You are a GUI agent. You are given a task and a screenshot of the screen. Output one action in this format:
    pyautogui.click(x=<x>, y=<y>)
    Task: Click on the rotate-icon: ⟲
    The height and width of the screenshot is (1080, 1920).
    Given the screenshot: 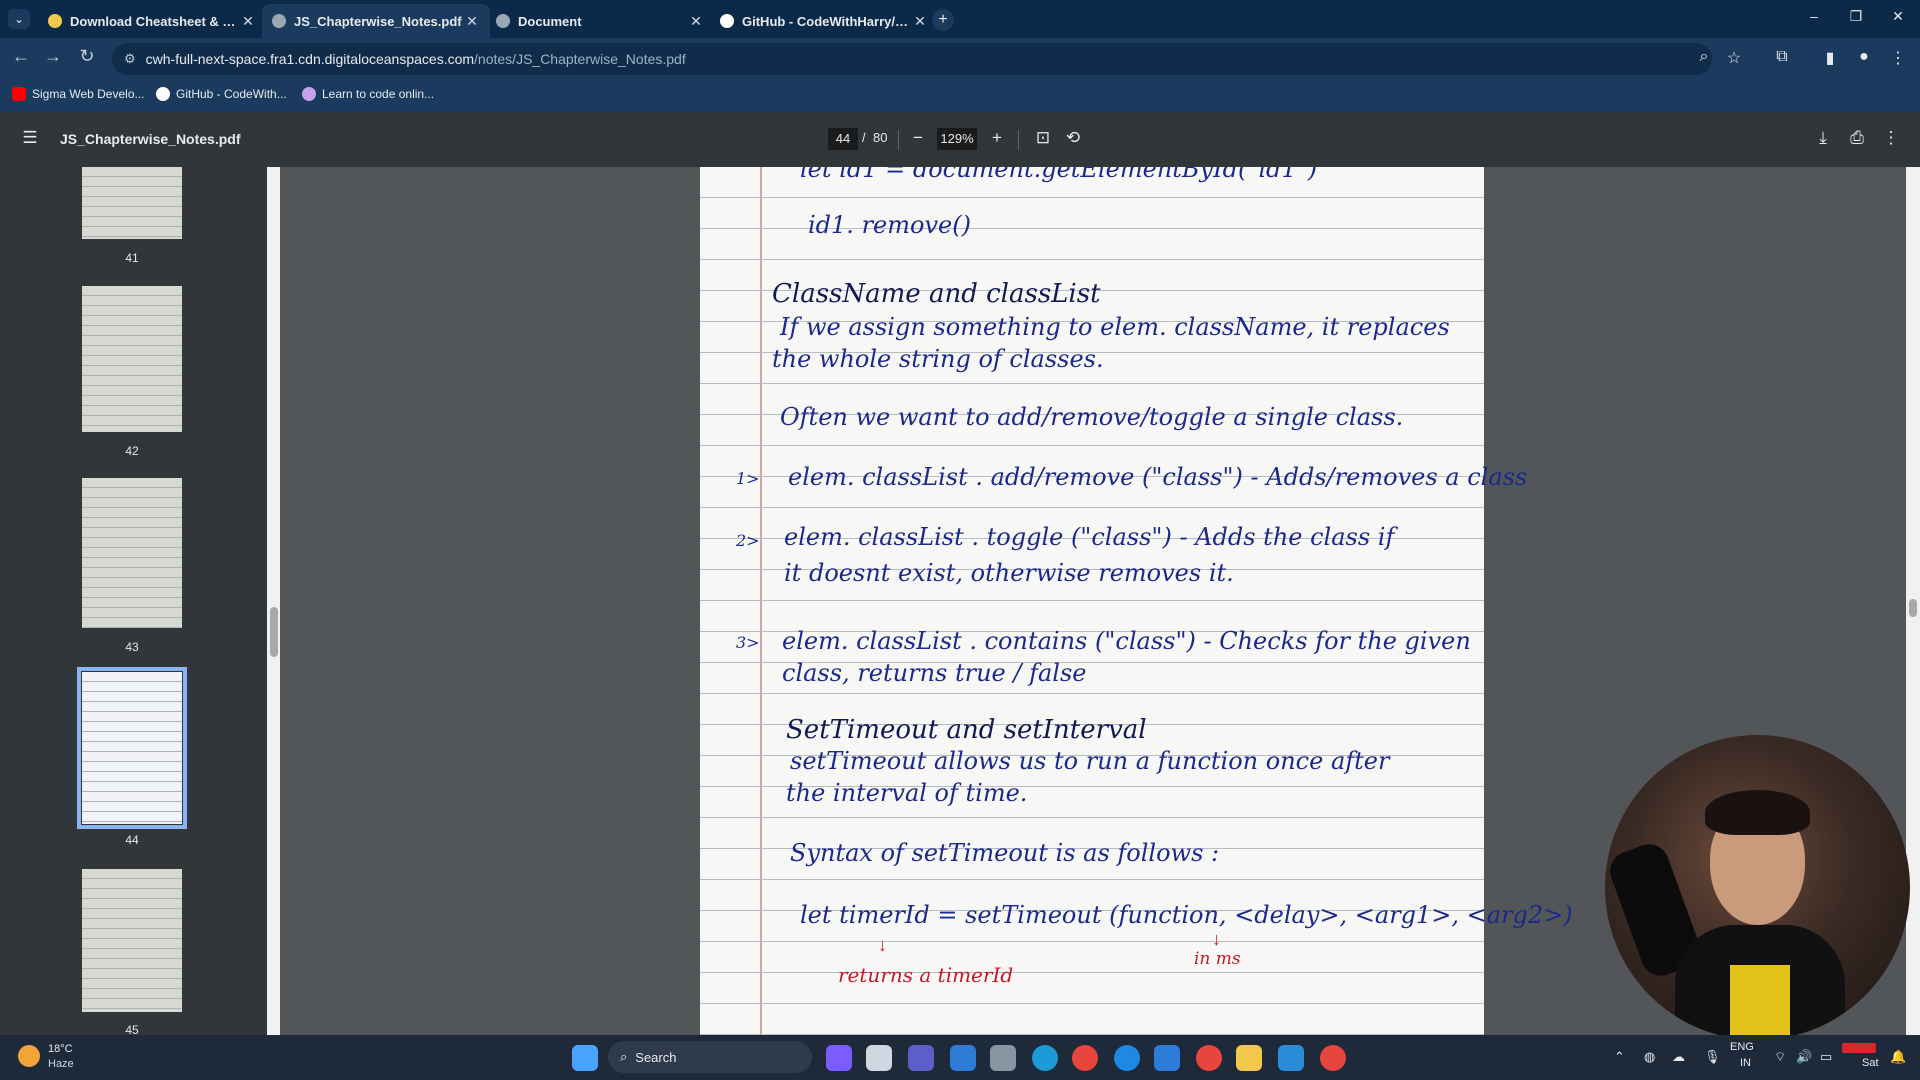 What is the action you would take?
    pyautogui.click(x=1073, y=138)
    